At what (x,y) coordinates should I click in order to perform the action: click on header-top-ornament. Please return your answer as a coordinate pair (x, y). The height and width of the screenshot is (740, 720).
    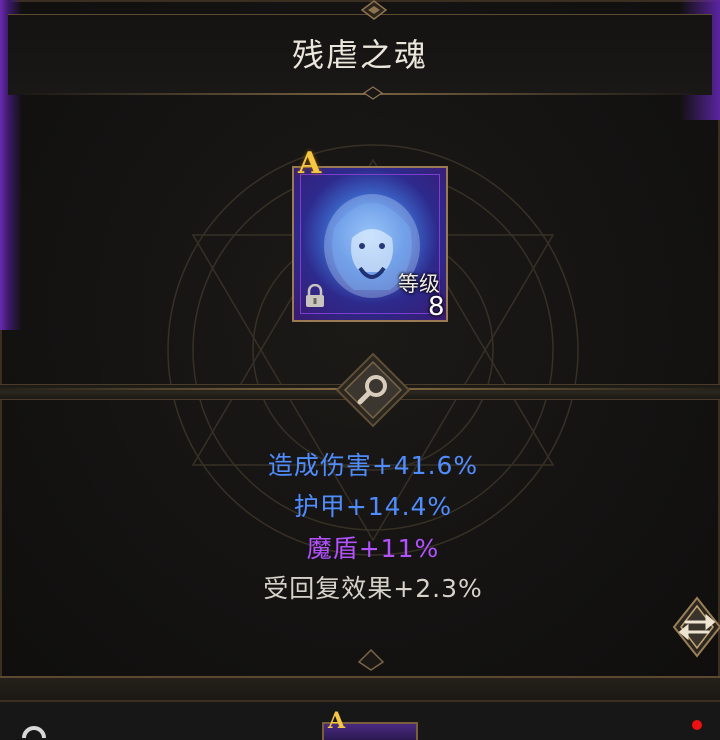
    Looking at the image, I should click on (374, 10).